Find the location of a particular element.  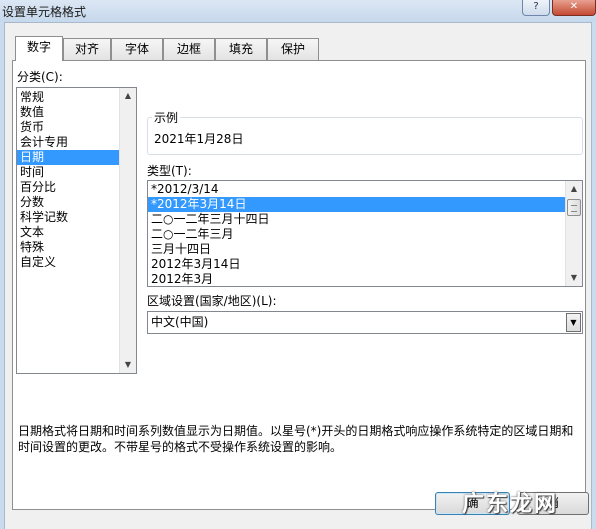

list-item-selected: *2012年3月14日 is located at coordinates (357, 204).